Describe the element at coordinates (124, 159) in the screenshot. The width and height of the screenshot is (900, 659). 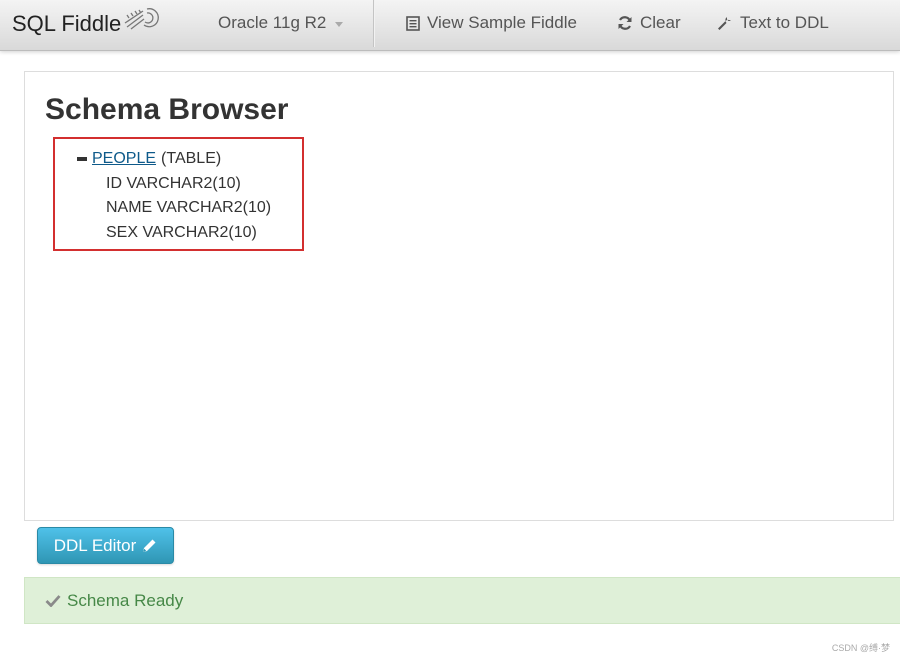
I see `table-link-people: PEOPLE` at that location.